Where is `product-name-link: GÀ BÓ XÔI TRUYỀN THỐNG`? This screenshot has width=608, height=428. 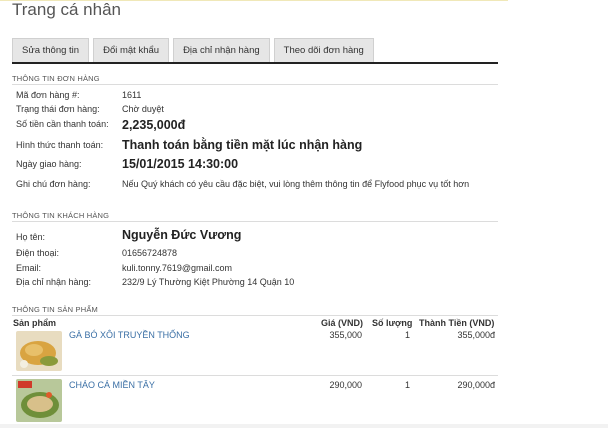
product-name-link: GÀ BÓ XÔI TRUYỀN THỐNG is located at coordinates (129, 335).